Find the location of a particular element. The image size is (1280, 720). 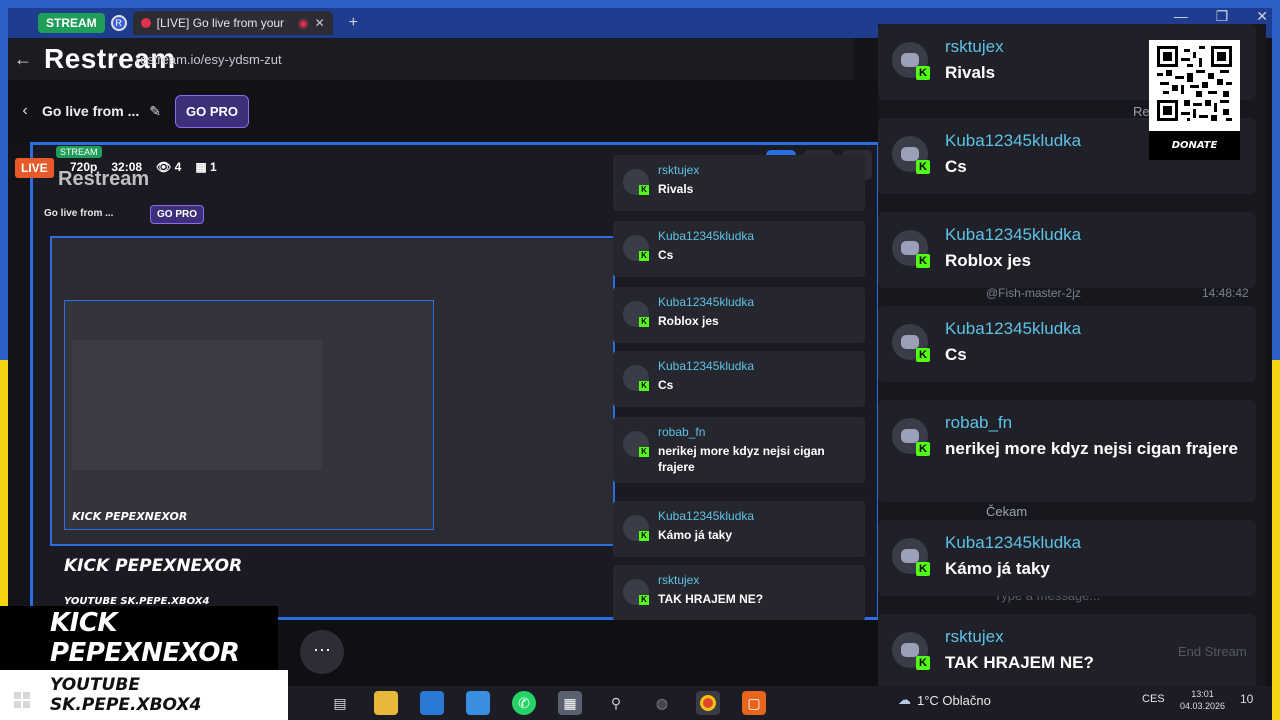

preview-chat-user: robab_fn is located at coordinates (682, 432).